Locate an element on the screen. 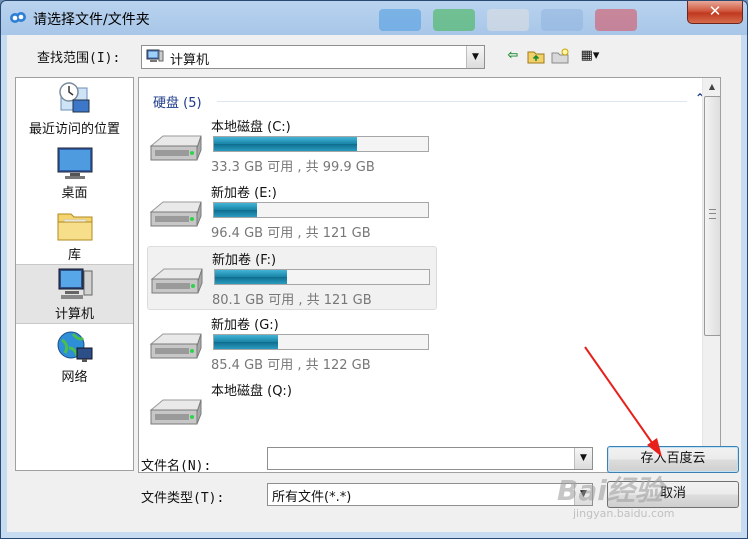  filename-combobox: ▼ is located at coordinates (430, 458).